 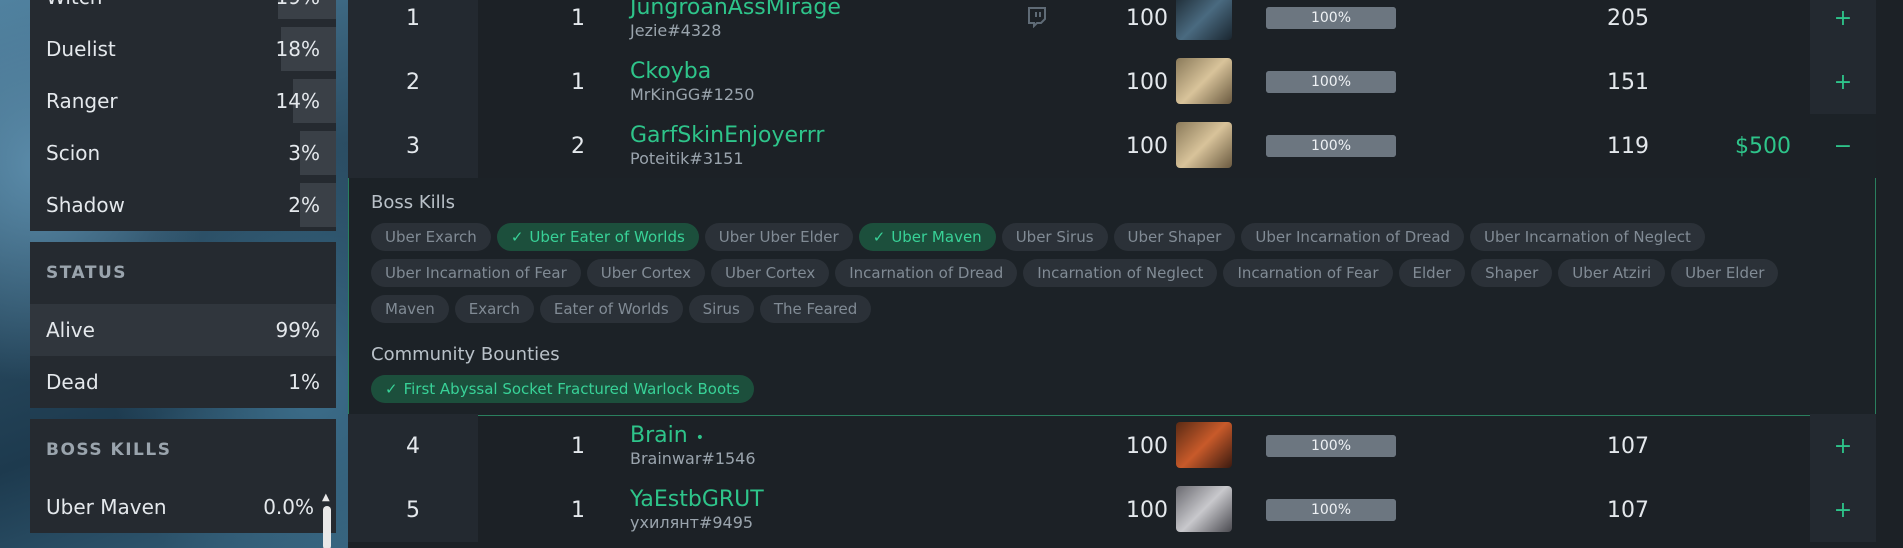 I want to click on chip-label: Uber Uber Elder, so click(x=778, y=237).